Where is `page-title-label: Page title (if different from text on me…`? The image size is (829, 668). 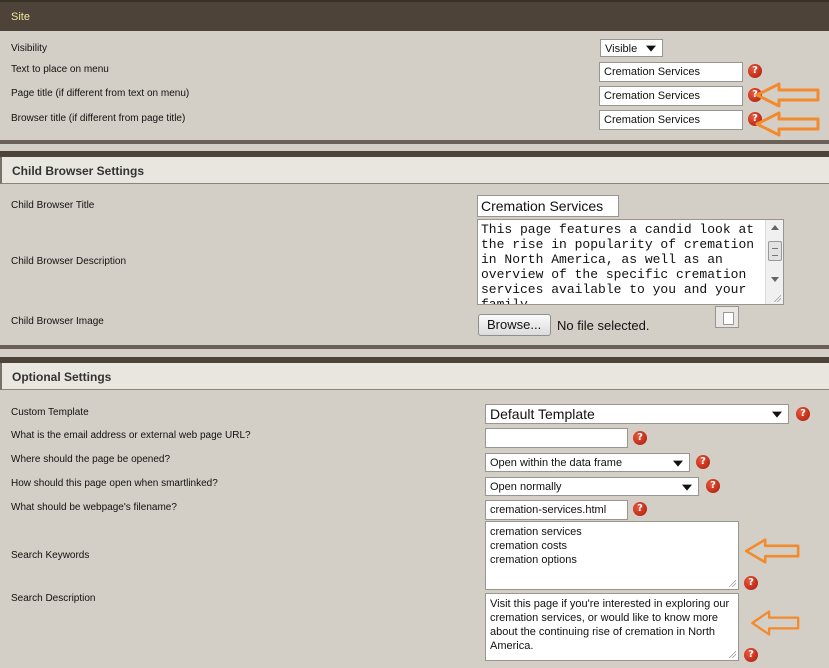 page-title-label: Page title (if different from text on me… is located at coordinates (100, 93).